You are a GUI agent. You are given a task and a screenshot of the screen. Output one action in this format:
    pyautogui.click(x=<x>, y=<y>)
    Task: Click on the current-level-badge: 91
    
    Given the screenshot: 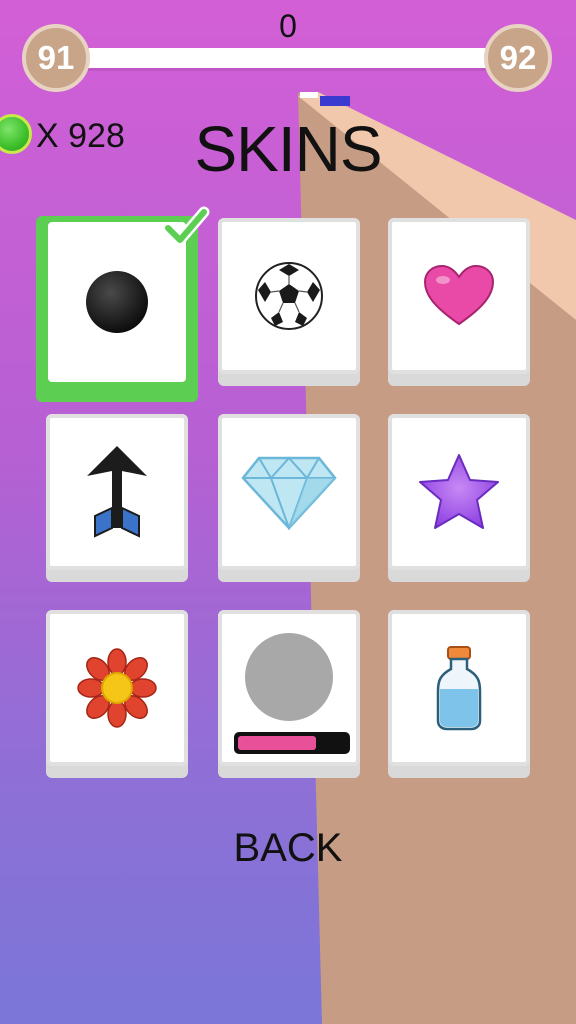 What is the action you would take?
    pyautogui.click(x=56, y=58)
    